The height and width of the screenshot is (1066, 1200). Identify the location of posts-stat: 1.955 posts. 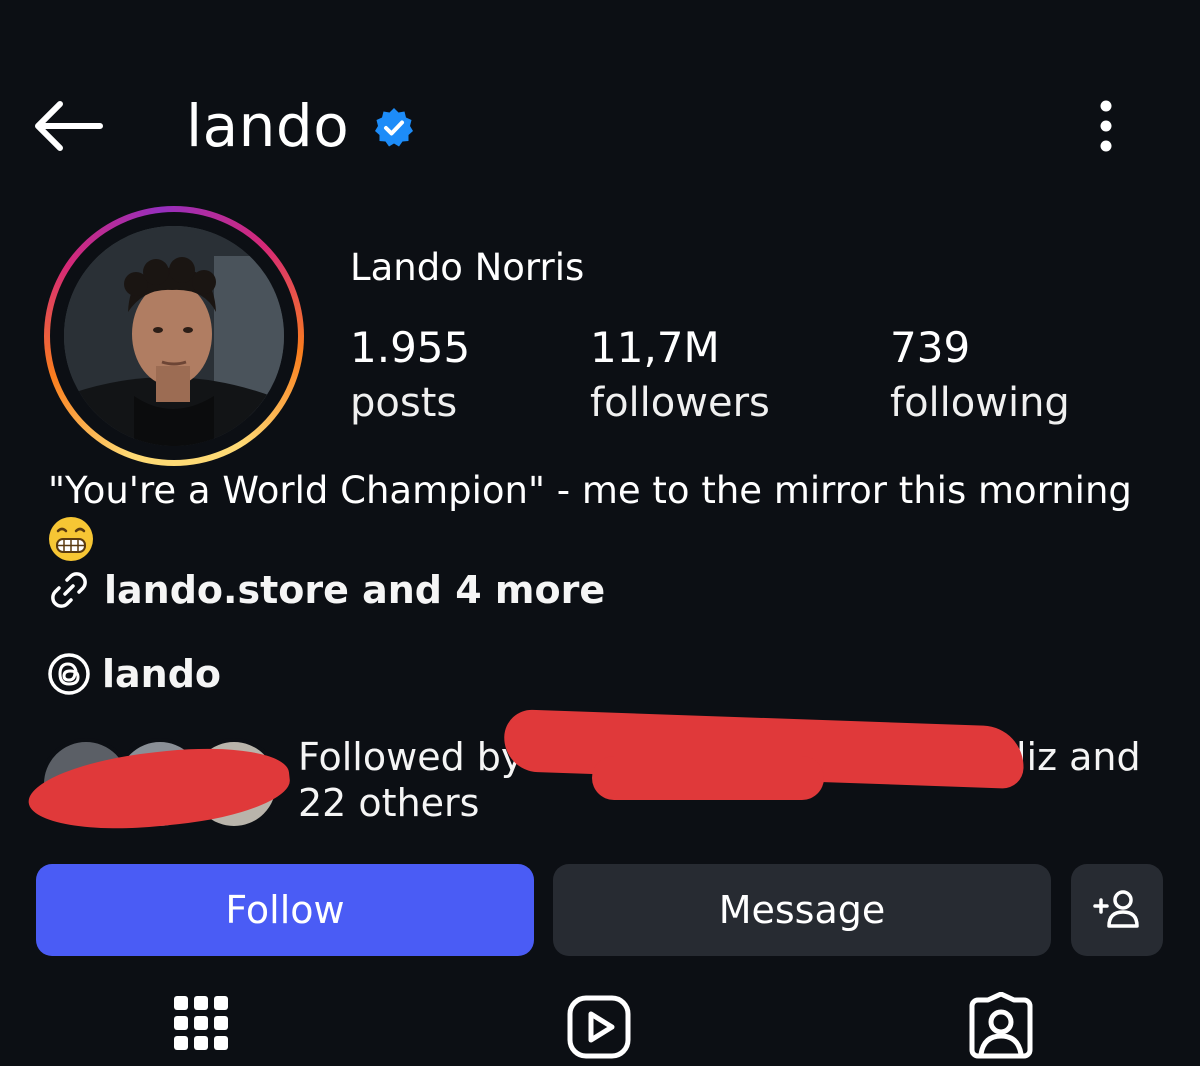
(410, 377).